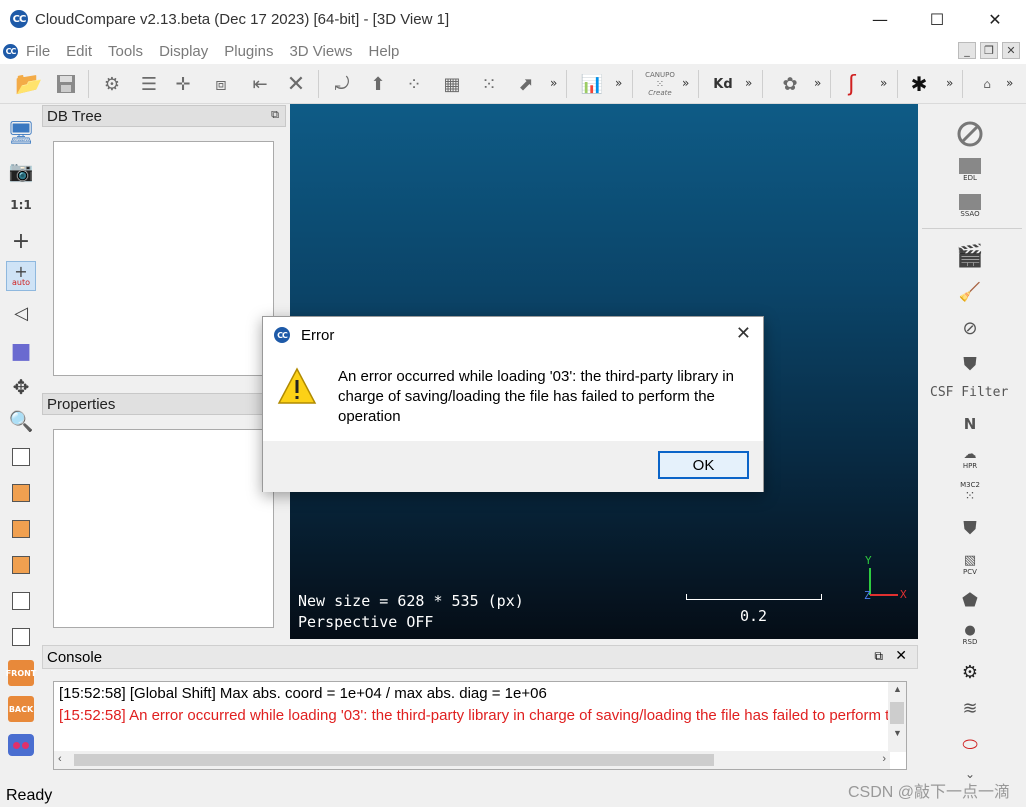 The width and height of the screenshot is (1026, 807). What do you see at coordinates (21, 387) in the screenshot?
I see `move-icon: ✥` at bounding box center [21, 387].